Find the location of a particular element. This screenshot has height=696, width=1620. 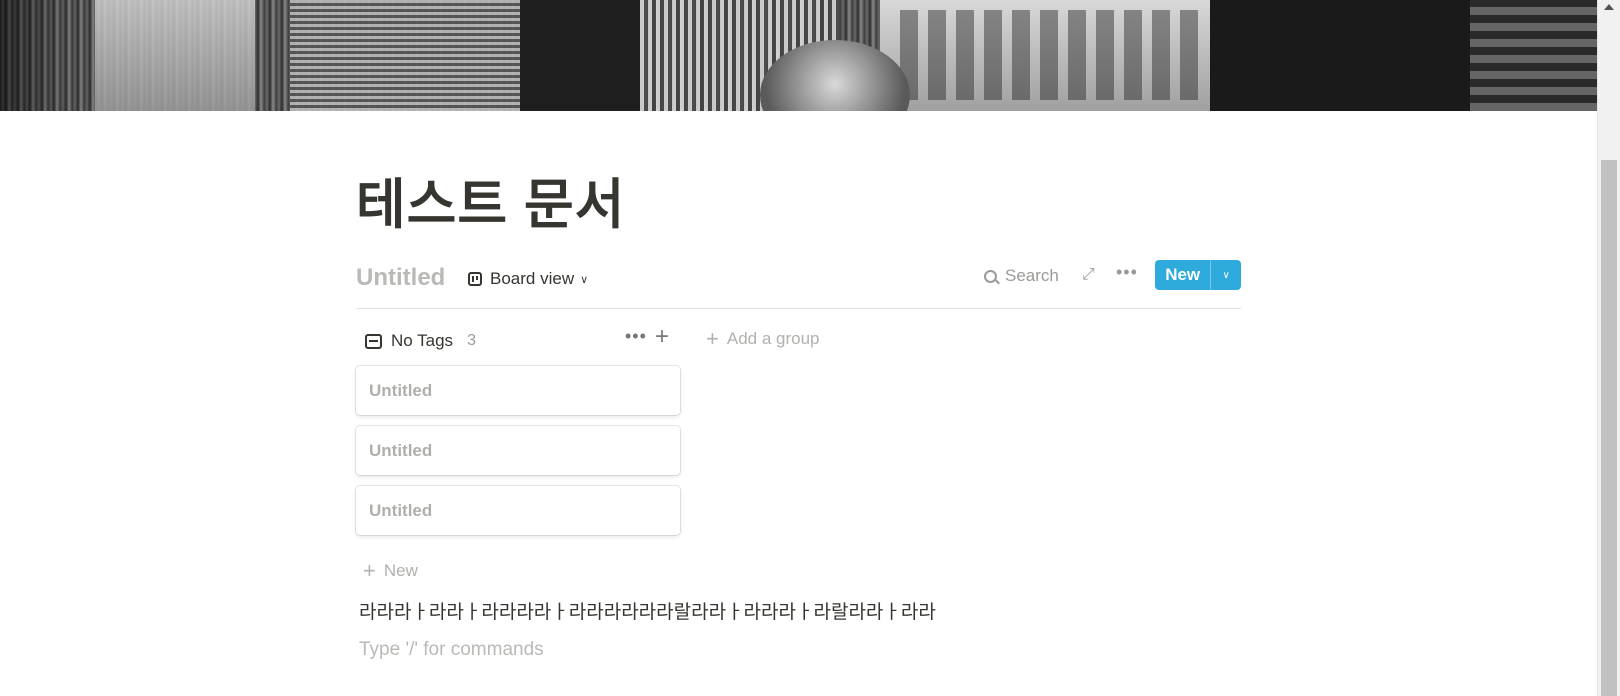

search-label: Search is located at coordinates (1032, 275).